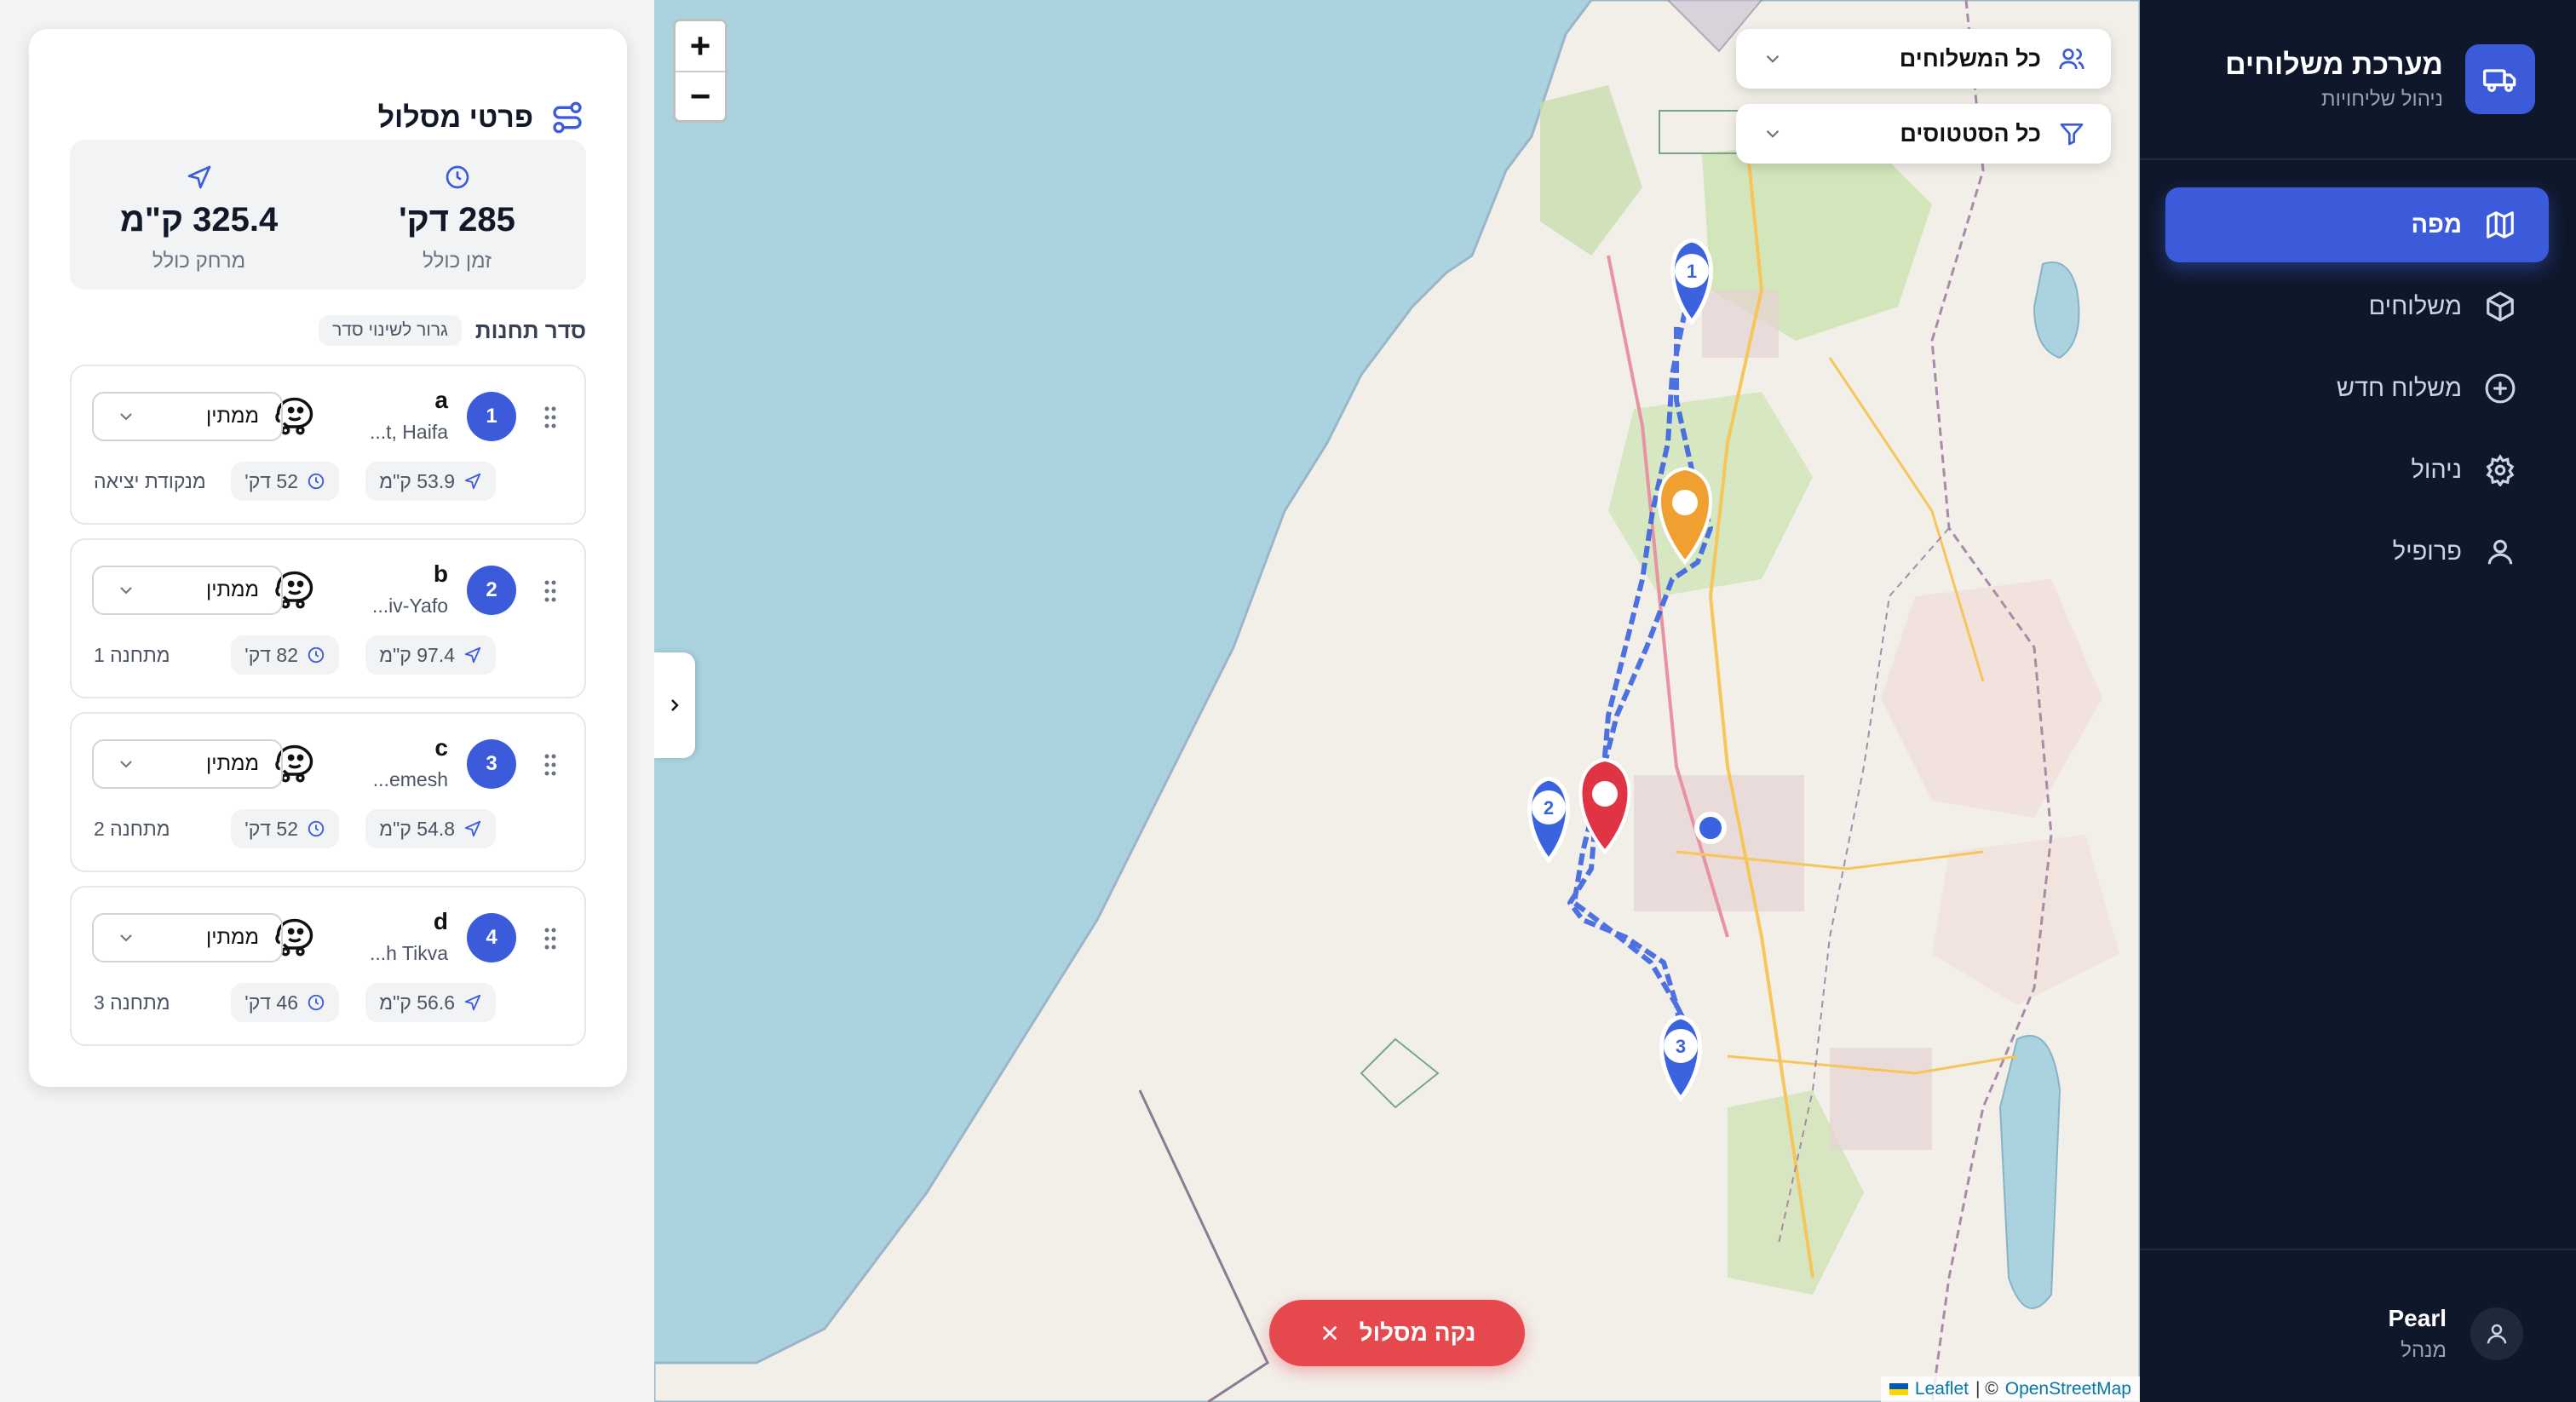 This screenshot has height=1402, width=2576. I want to click on user-icon, so click(2500, 552).